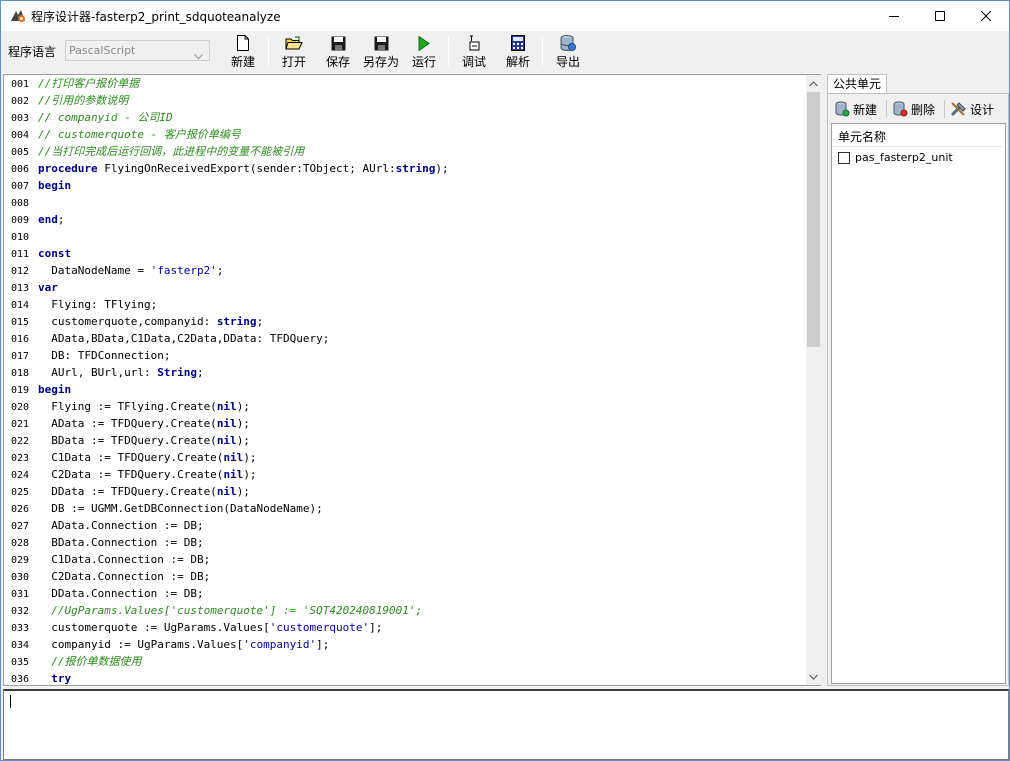 The image size is (1010, 761). Describe the element at coordinates (404, 406) in the screenshot. I see `code-line: 020 Flying := TFlying.Create(nil);` at that location.